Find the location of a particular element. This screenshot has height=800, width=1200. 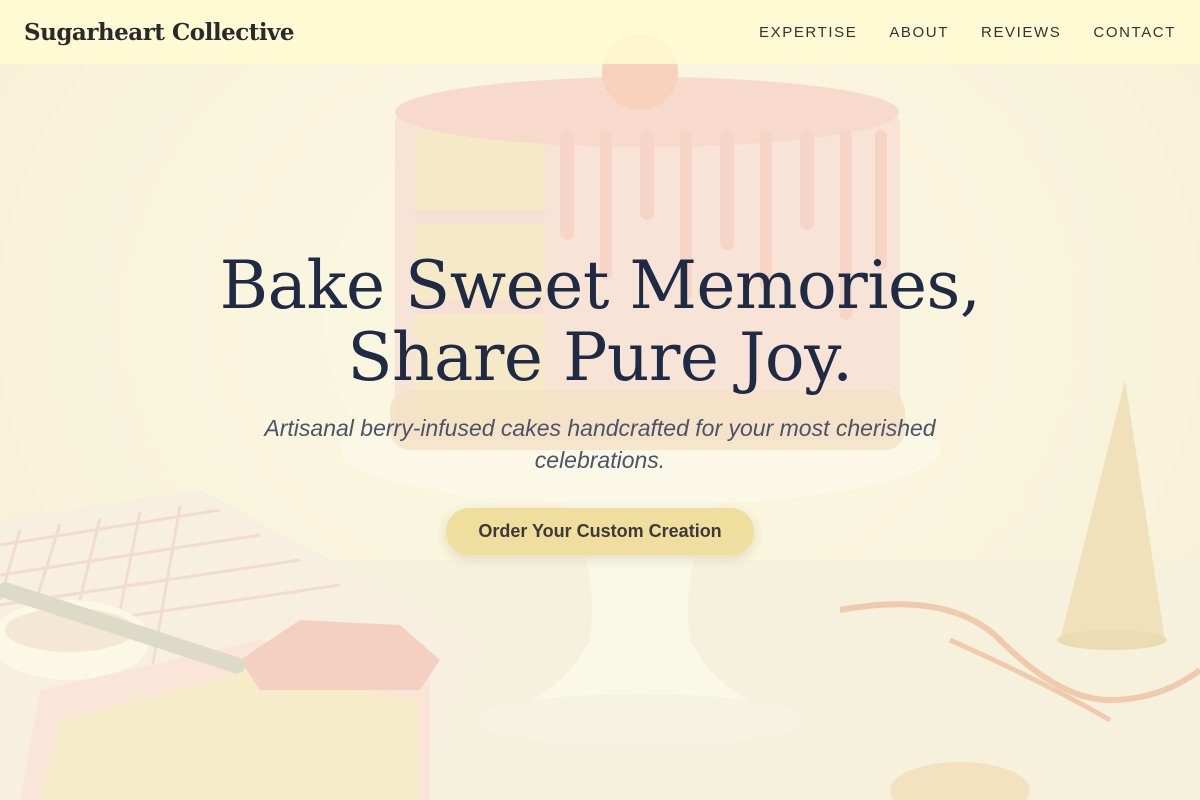

hero-headline-line1: Bake Sweet Memories, is located at coordinates (600, 285).